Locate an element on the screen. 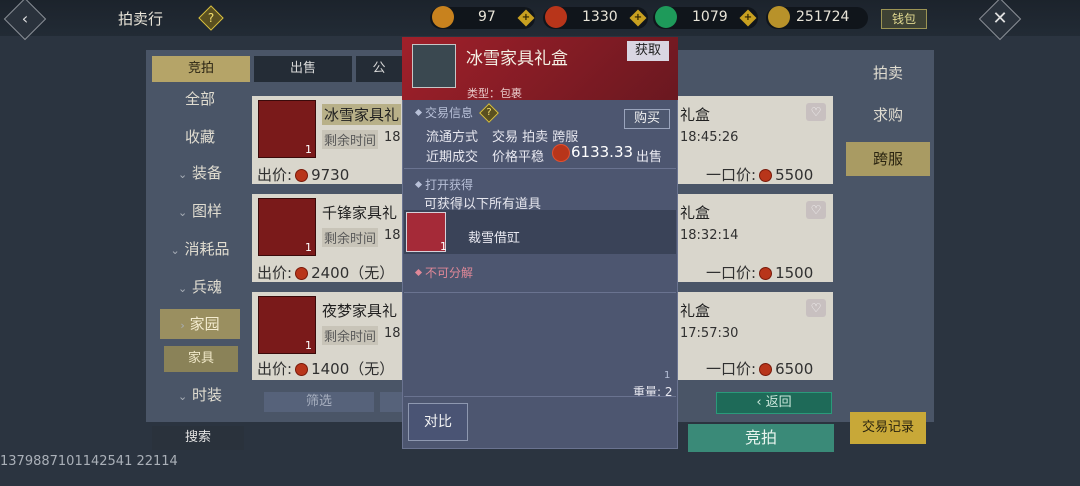 The image size is (1080, 486). buyout-price: 一口价: 1500 is located at coordinates (760, 273).